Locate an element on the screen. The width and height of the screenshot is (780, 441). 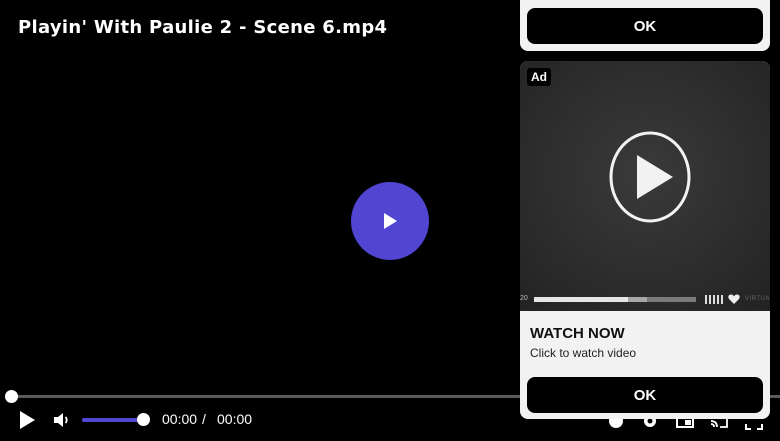
ad-media-buffered is located at coordinates (637, 299).